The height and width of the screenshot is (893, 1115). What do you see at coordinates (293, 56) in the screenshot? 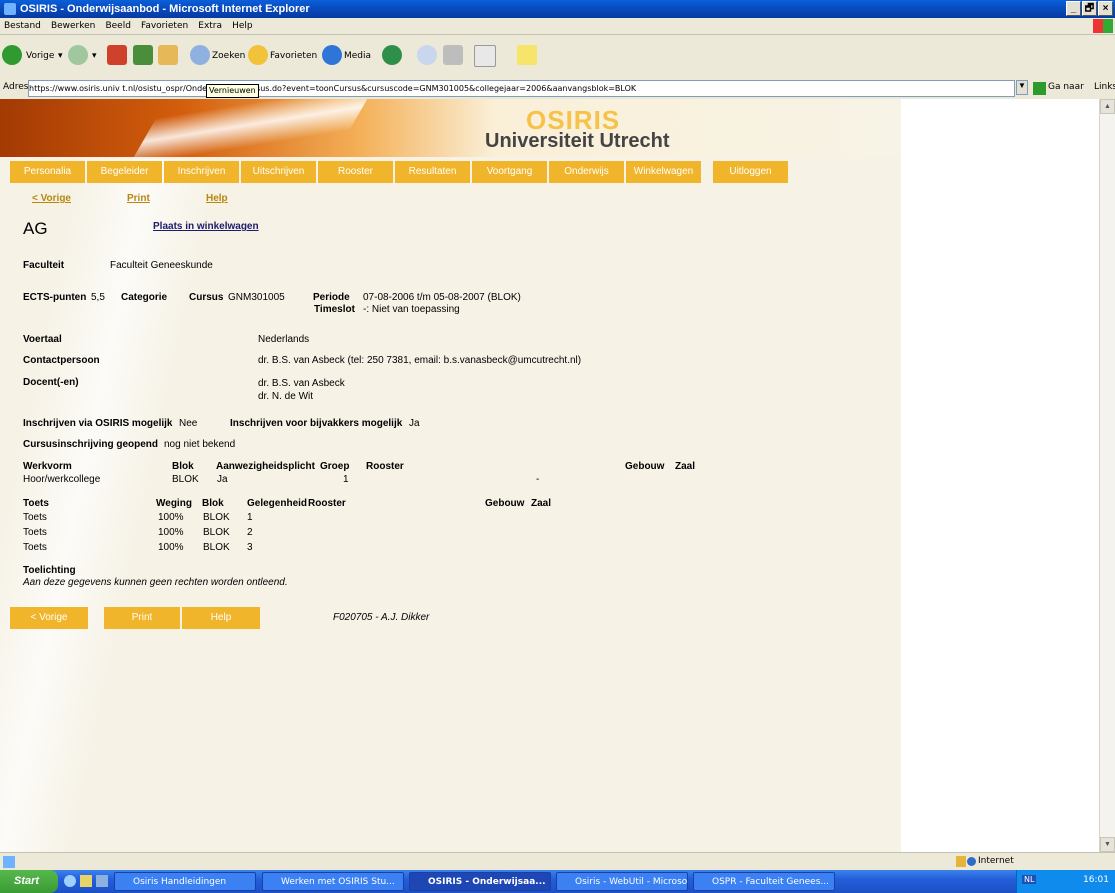
I see `favorites-button: Favorieten` at bounding box center [293, 56].